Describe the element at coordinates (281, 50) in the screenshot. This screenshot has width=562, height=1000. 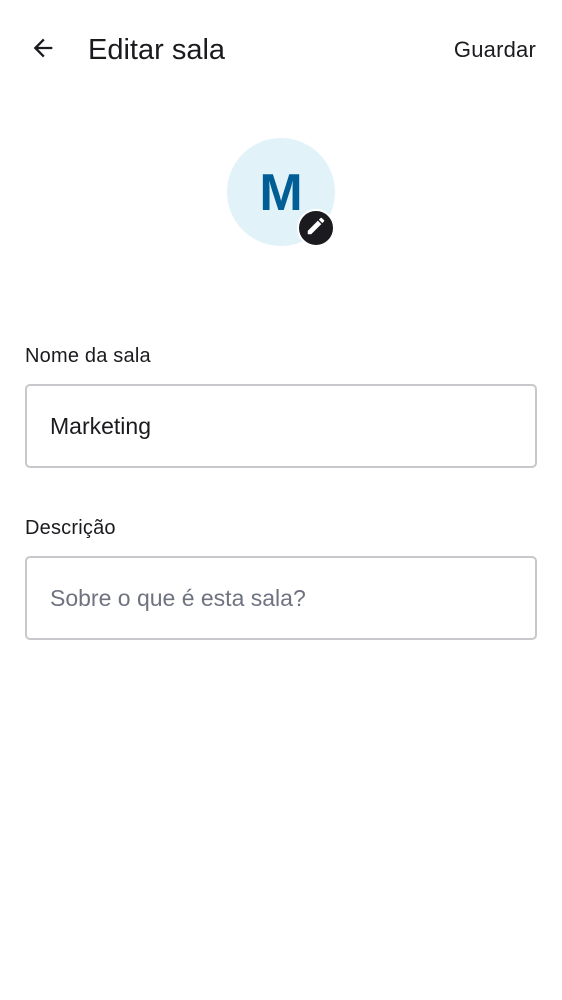
I see `top-app-bar: Editar sala Guardar` at that location.